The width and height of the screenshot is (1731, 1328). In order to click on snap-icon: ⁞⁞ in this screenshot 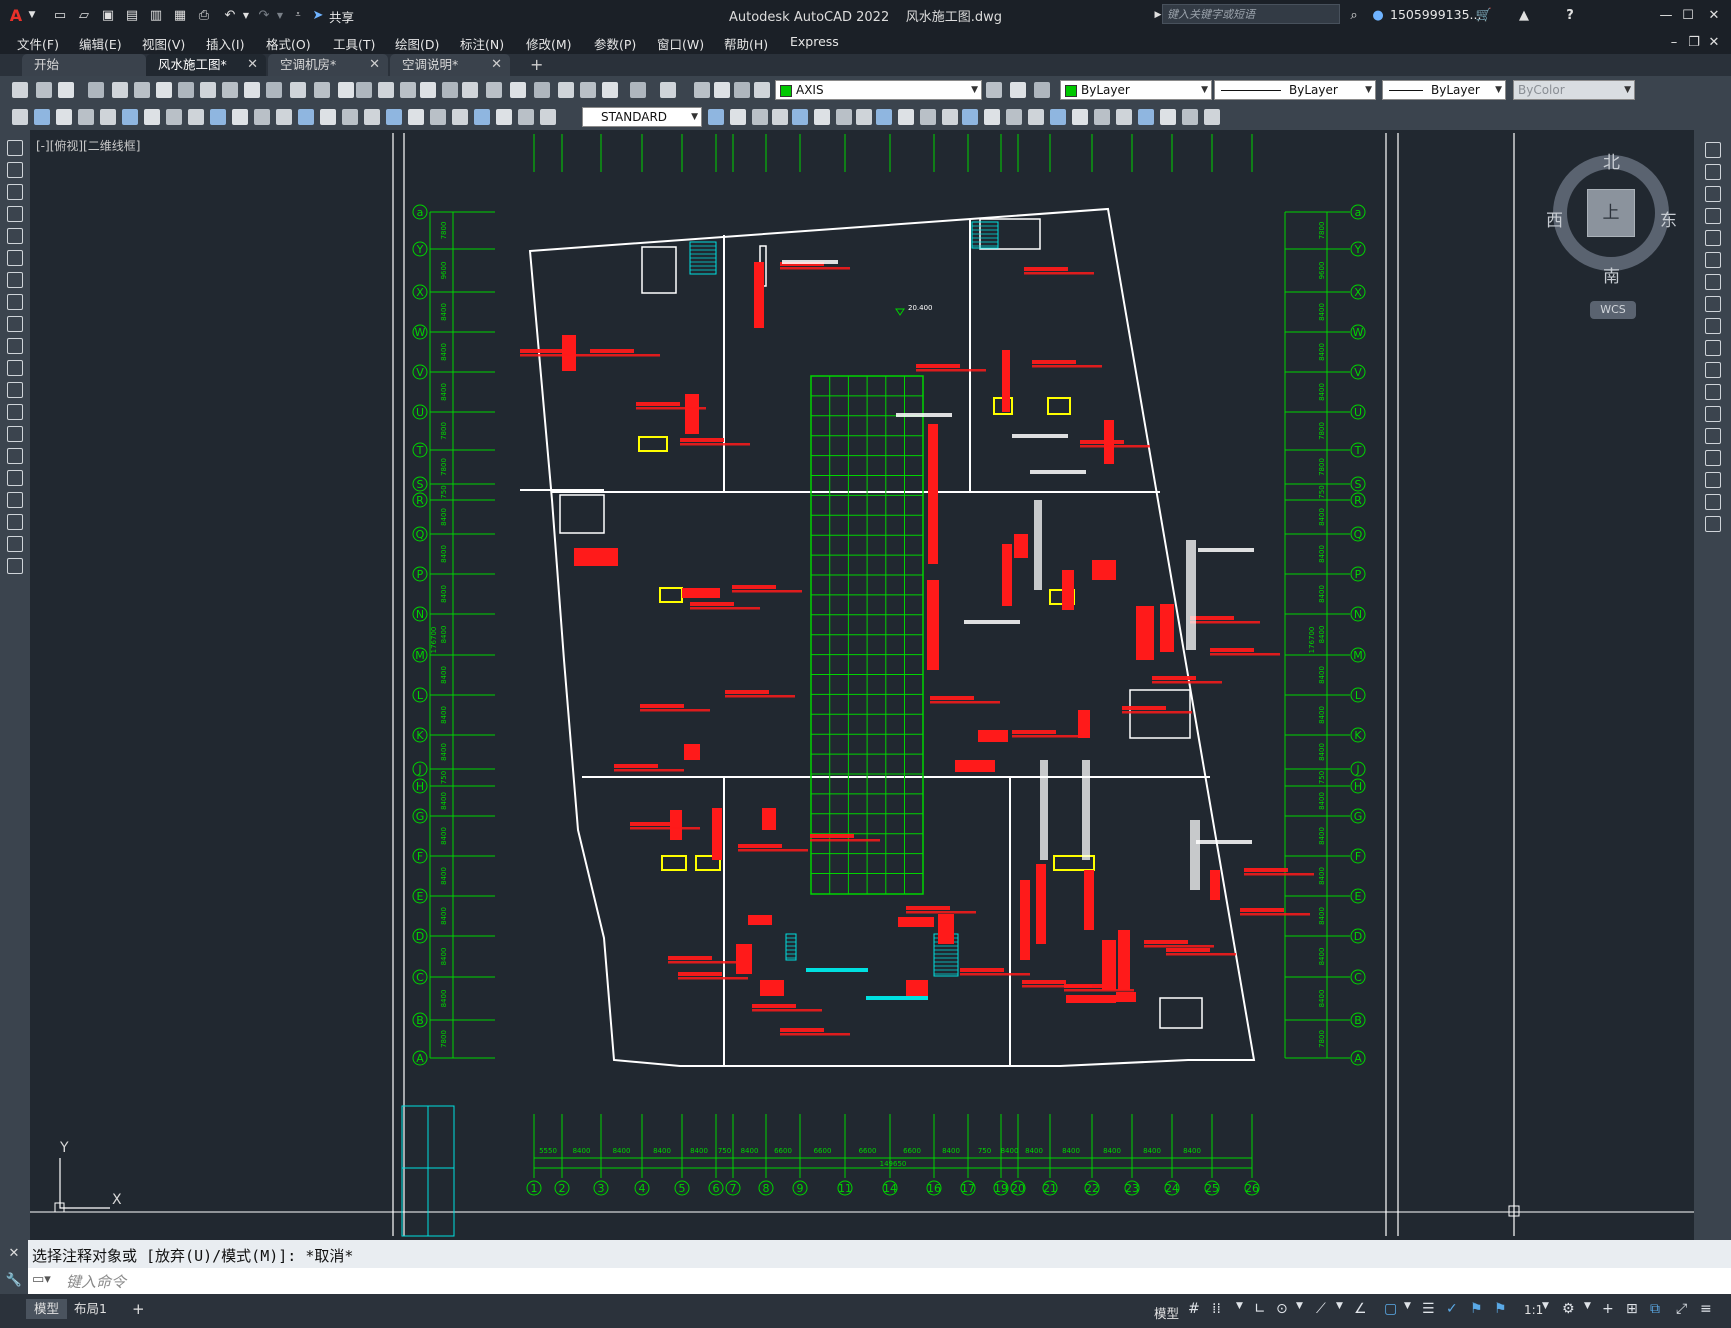, I will do `click(1216, 1309)`.